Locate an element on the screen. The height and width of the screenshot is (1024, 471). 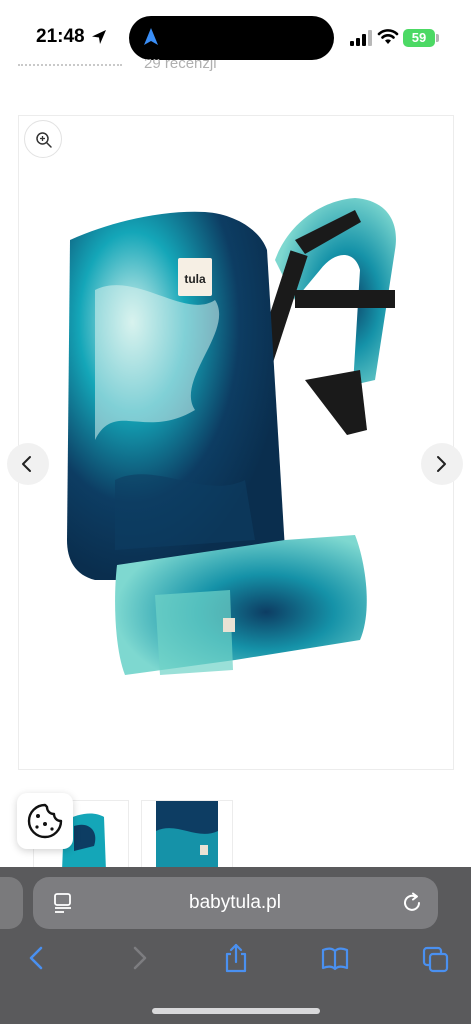
zoom-icon is located at coordinates (44, 140).